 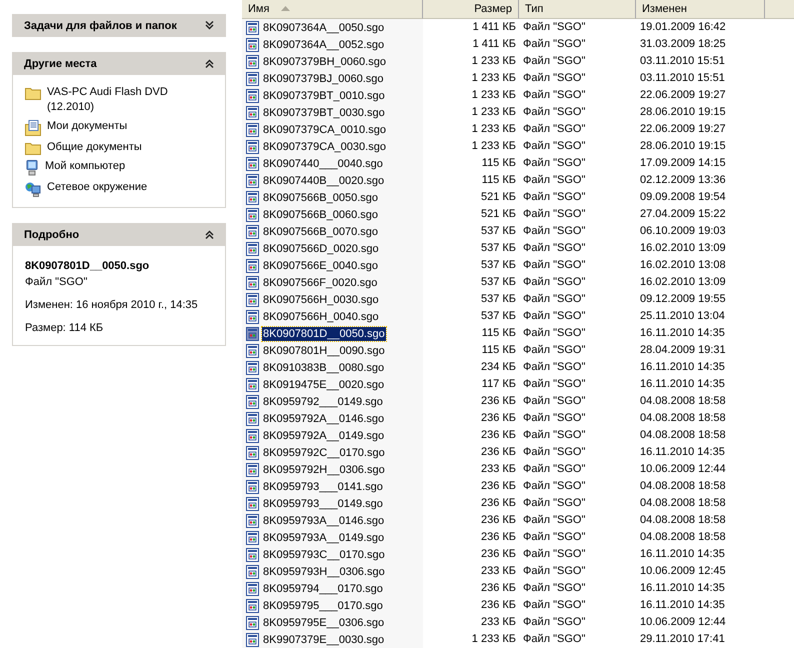 What do you see at coordinates (64, 328) in the screenshot?
I see `details-size: Размер: 114 КБ` at bounding box center [64, 328].